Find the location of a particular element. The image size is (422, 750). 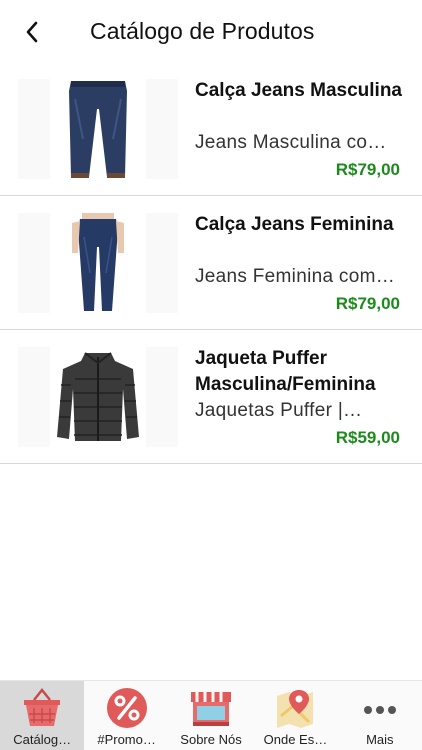

product-price: R$59,00 is located at coordinates (367, 437).